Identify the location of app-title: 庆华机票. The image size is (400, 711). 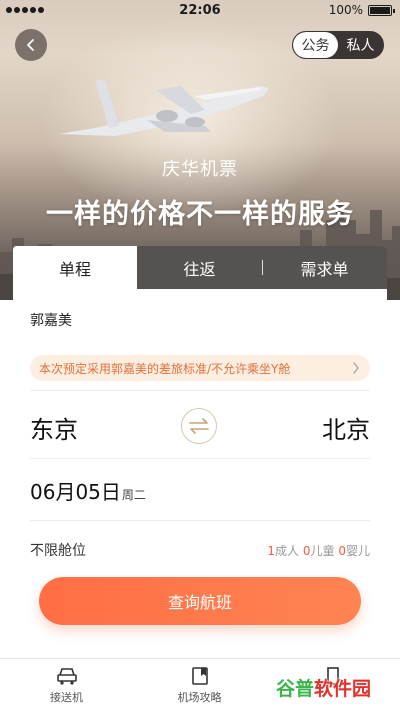
(200, 169).